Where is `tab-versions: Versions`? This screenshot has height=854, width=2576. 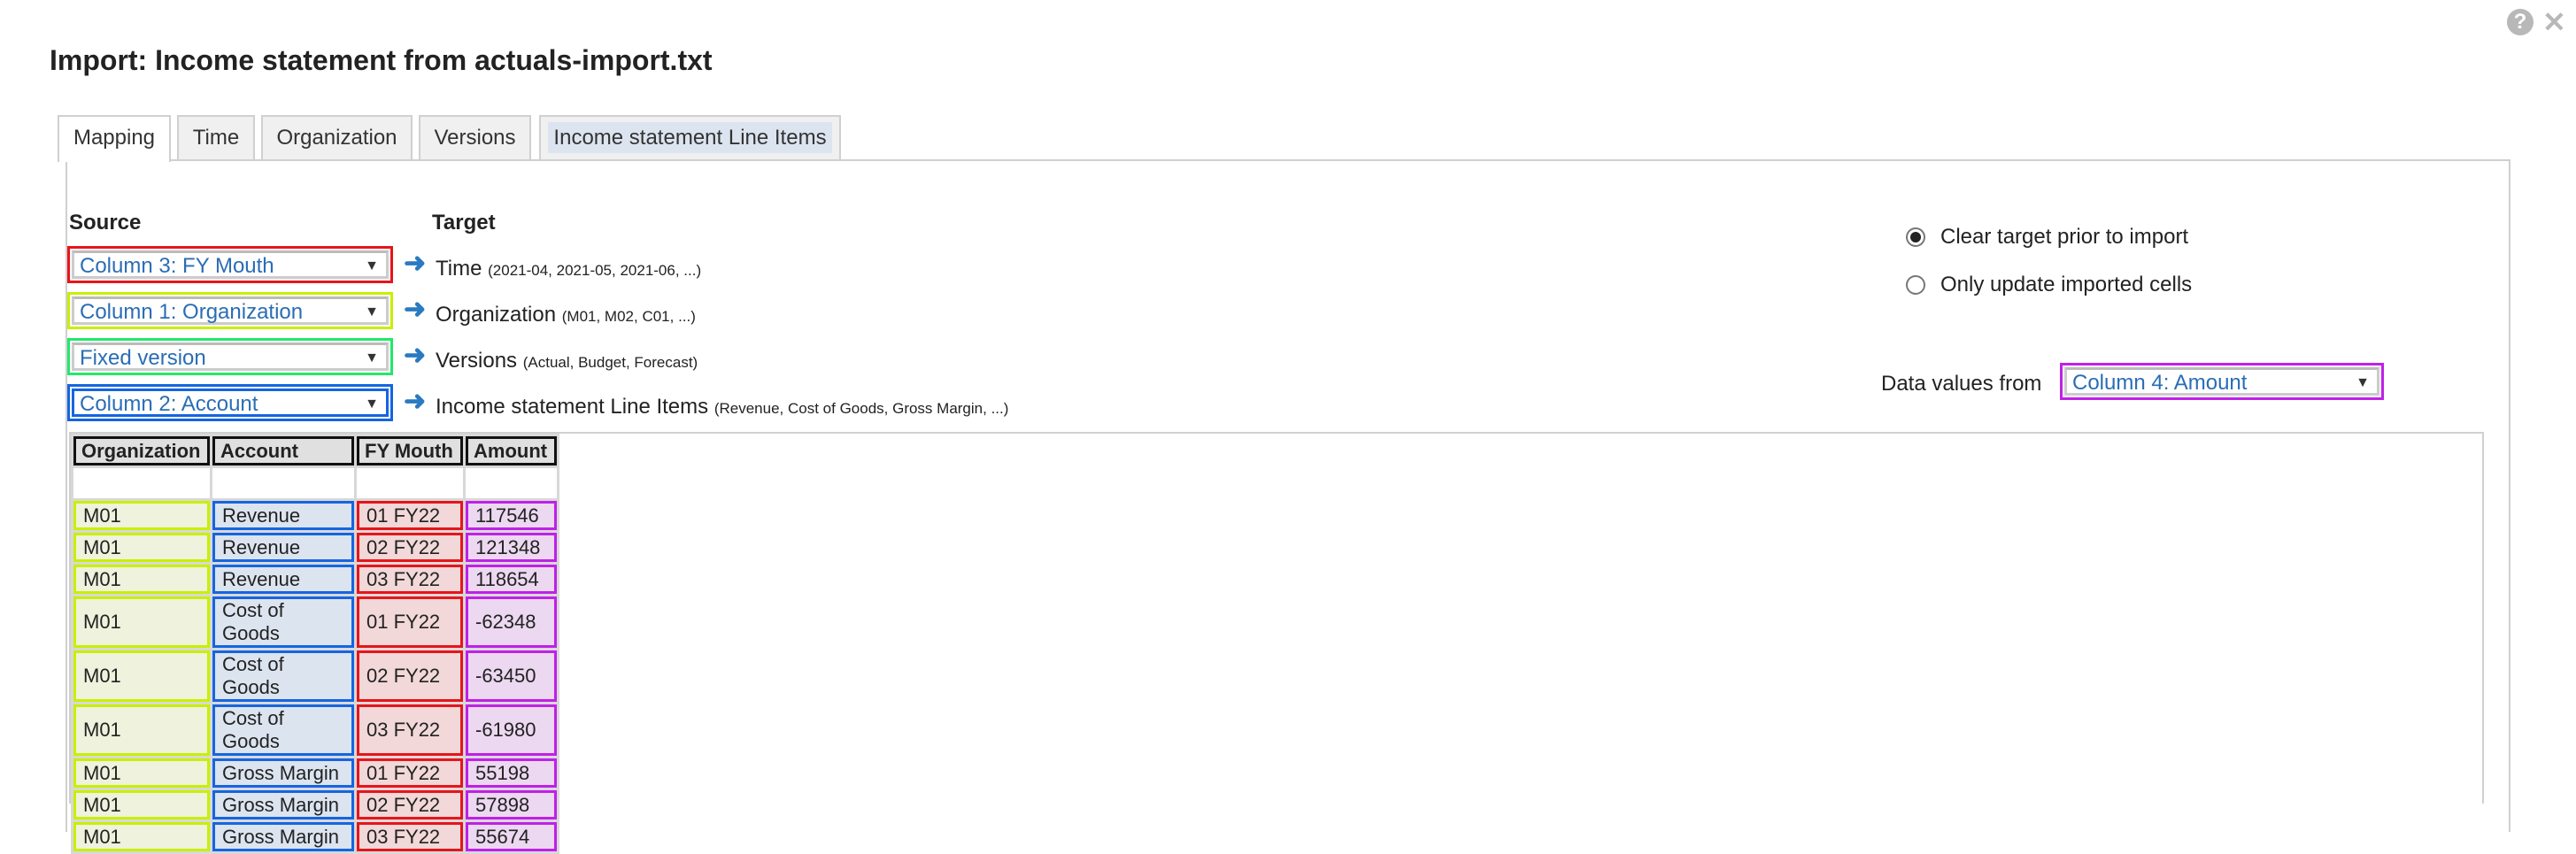
tab-versions: Versions is located at coordinates (475, 137).